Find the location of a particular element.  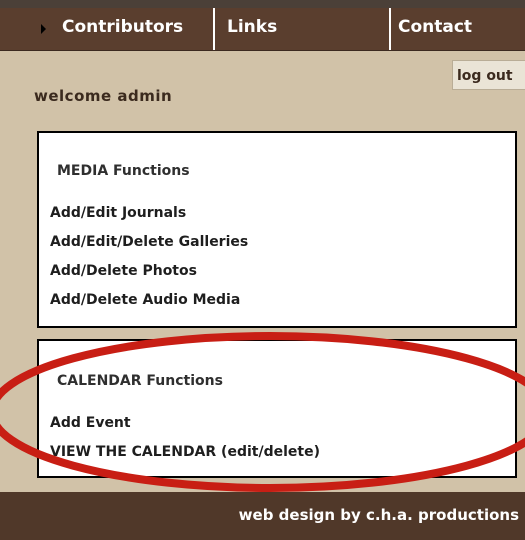

logout-button: log out is located at coordinates (488, 75).